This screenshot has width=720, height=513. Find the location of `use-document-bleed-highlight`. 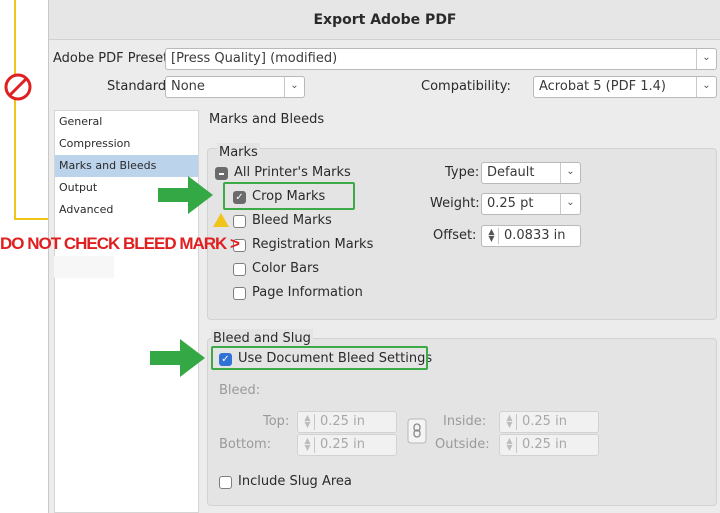

use-document-bleed-highlight is located at coordinates (319, 358).